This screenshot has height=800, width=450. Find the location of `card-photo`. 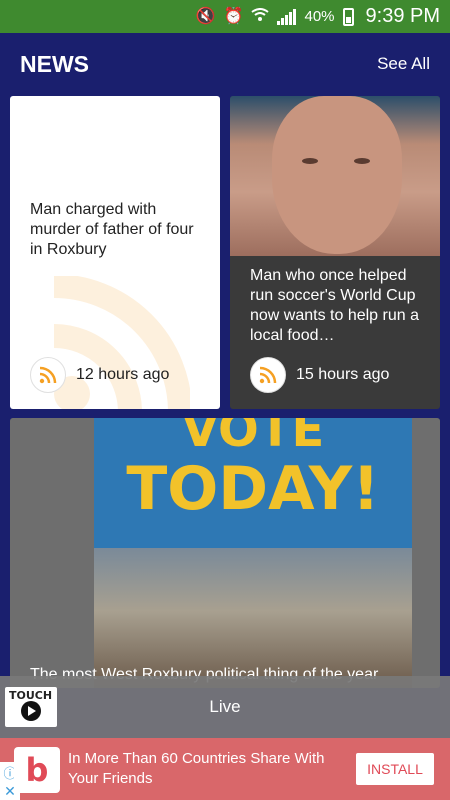

card-photo is located at coordinates (335, 176).